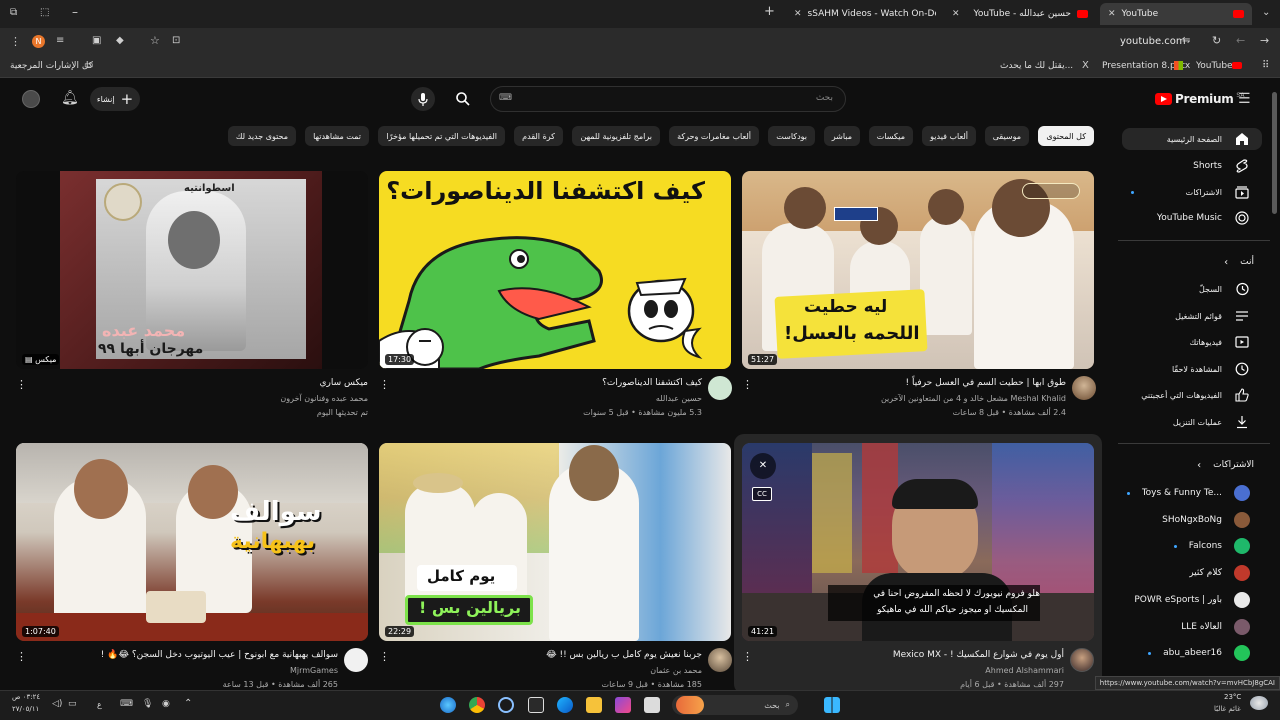  What do you see at coordinates (1195, 395) in the screenshot?
I see `sidebar-item-liked-videos: الفيديوهات التي أعجبتني` at bounding box center [1195, 395].